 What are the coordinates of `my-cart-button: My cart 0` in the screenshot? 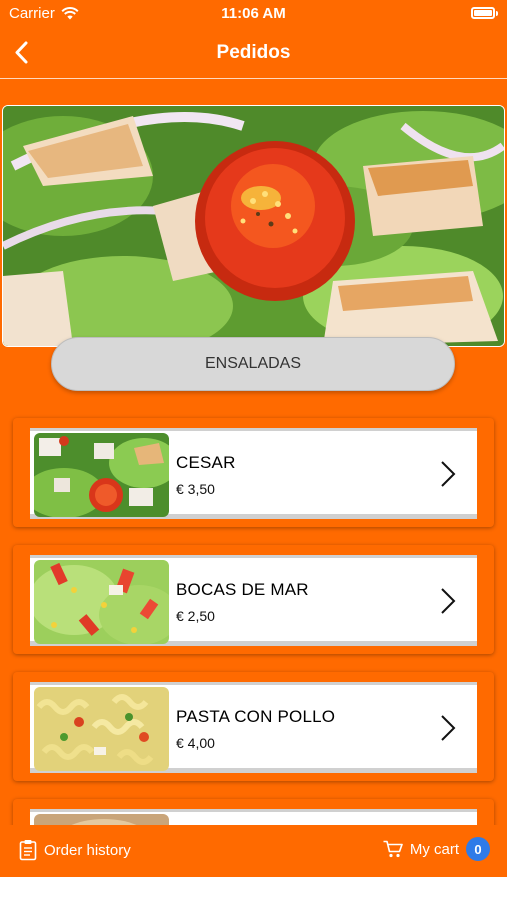 It's located at (436, 849).